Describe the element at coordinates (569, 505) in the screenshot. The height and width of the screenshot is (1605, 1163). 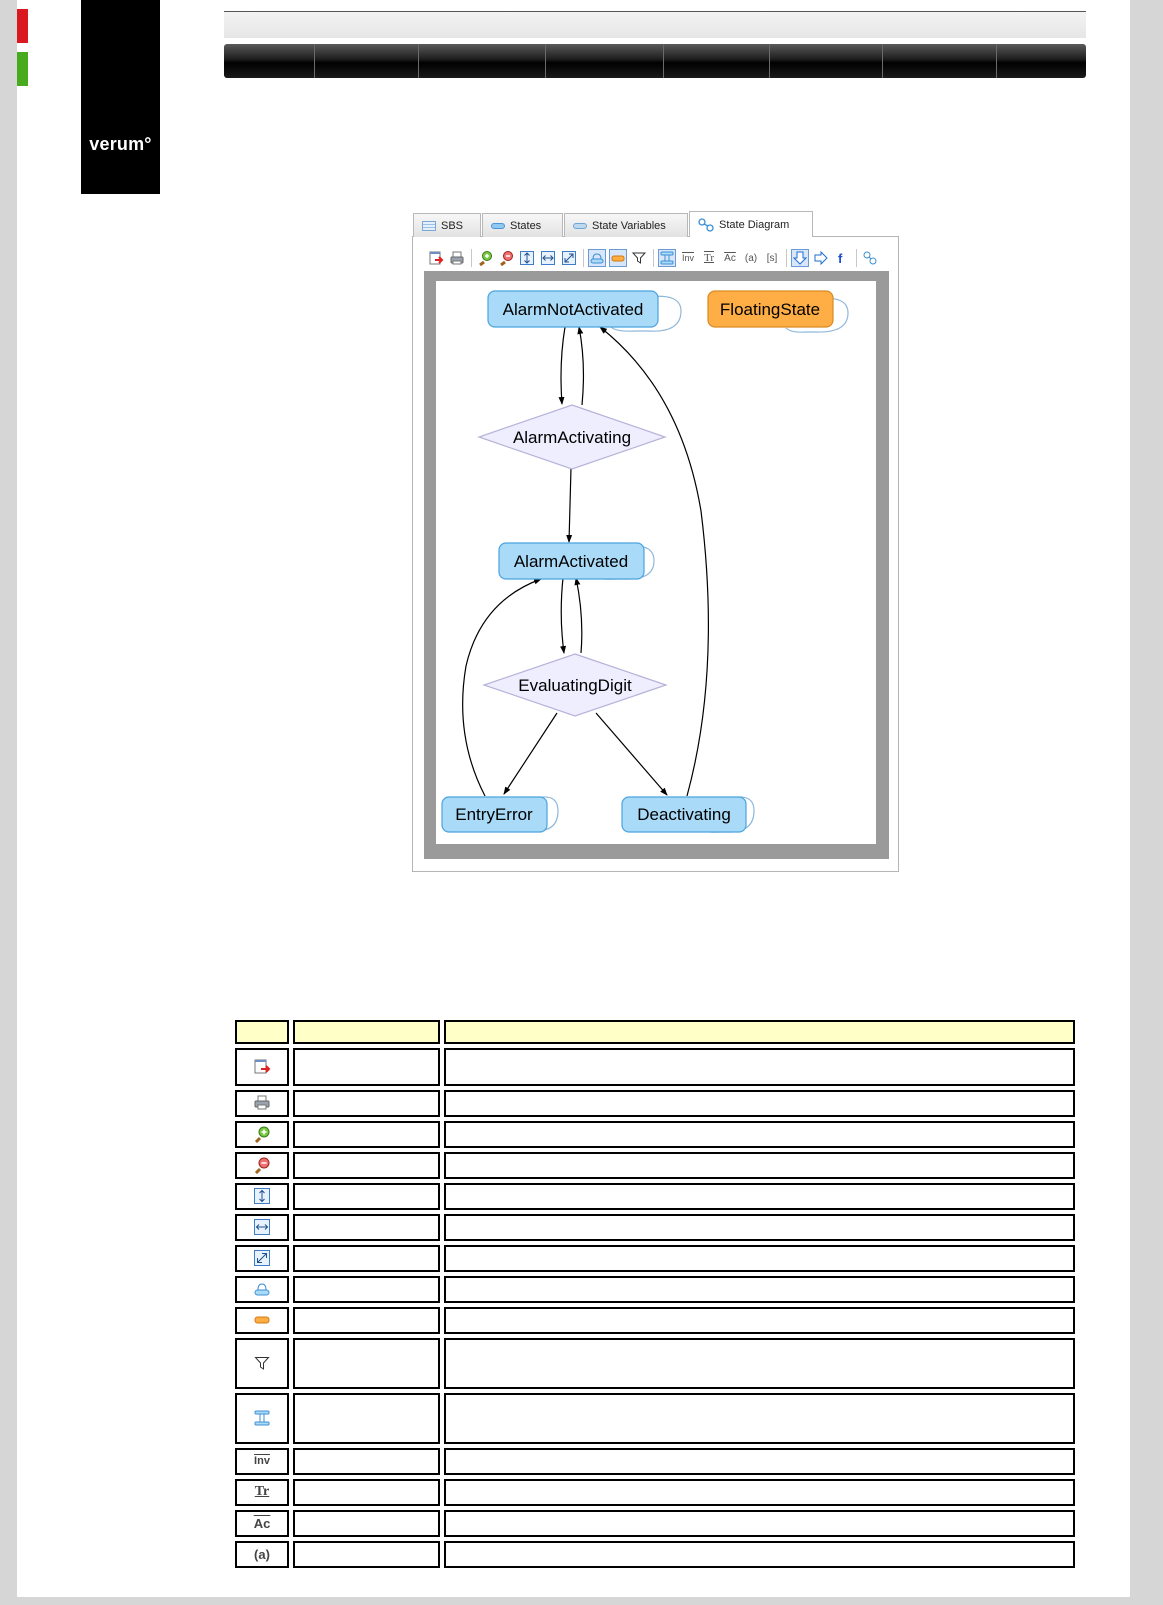
I see `edge-alarmactivating-to-alarmactivated` at that location.